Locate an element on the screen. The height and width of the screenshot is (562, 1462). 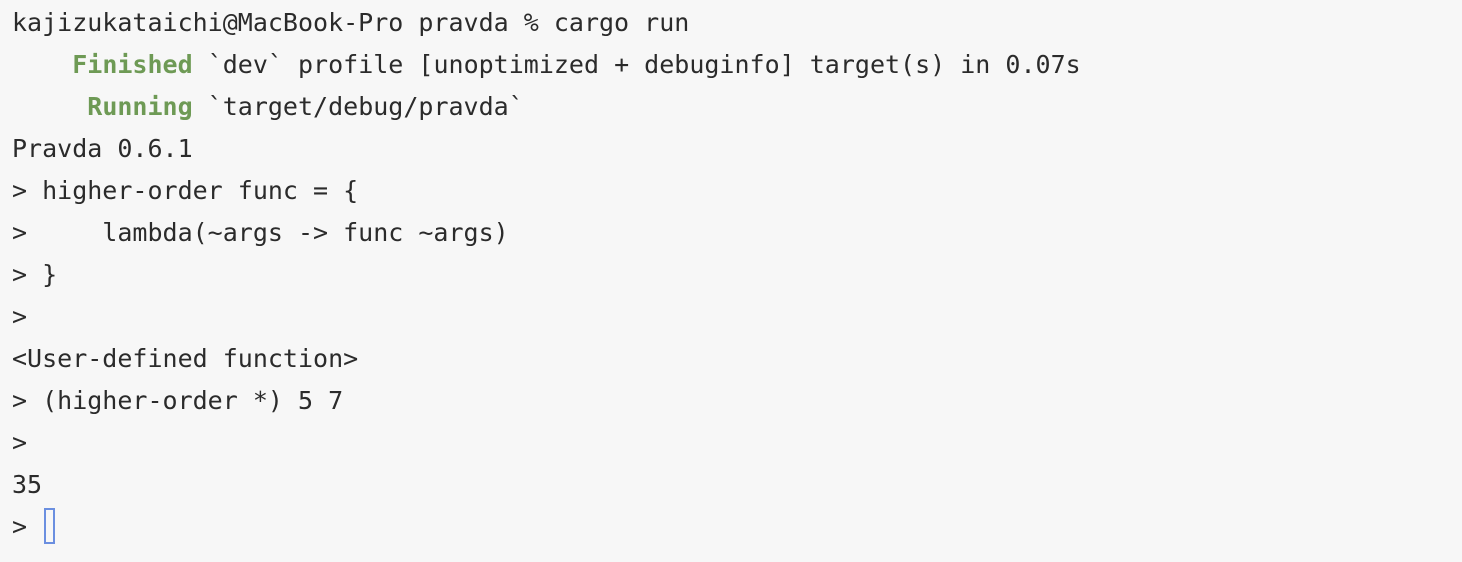
text-cursor is located at coordinates (50, 526).